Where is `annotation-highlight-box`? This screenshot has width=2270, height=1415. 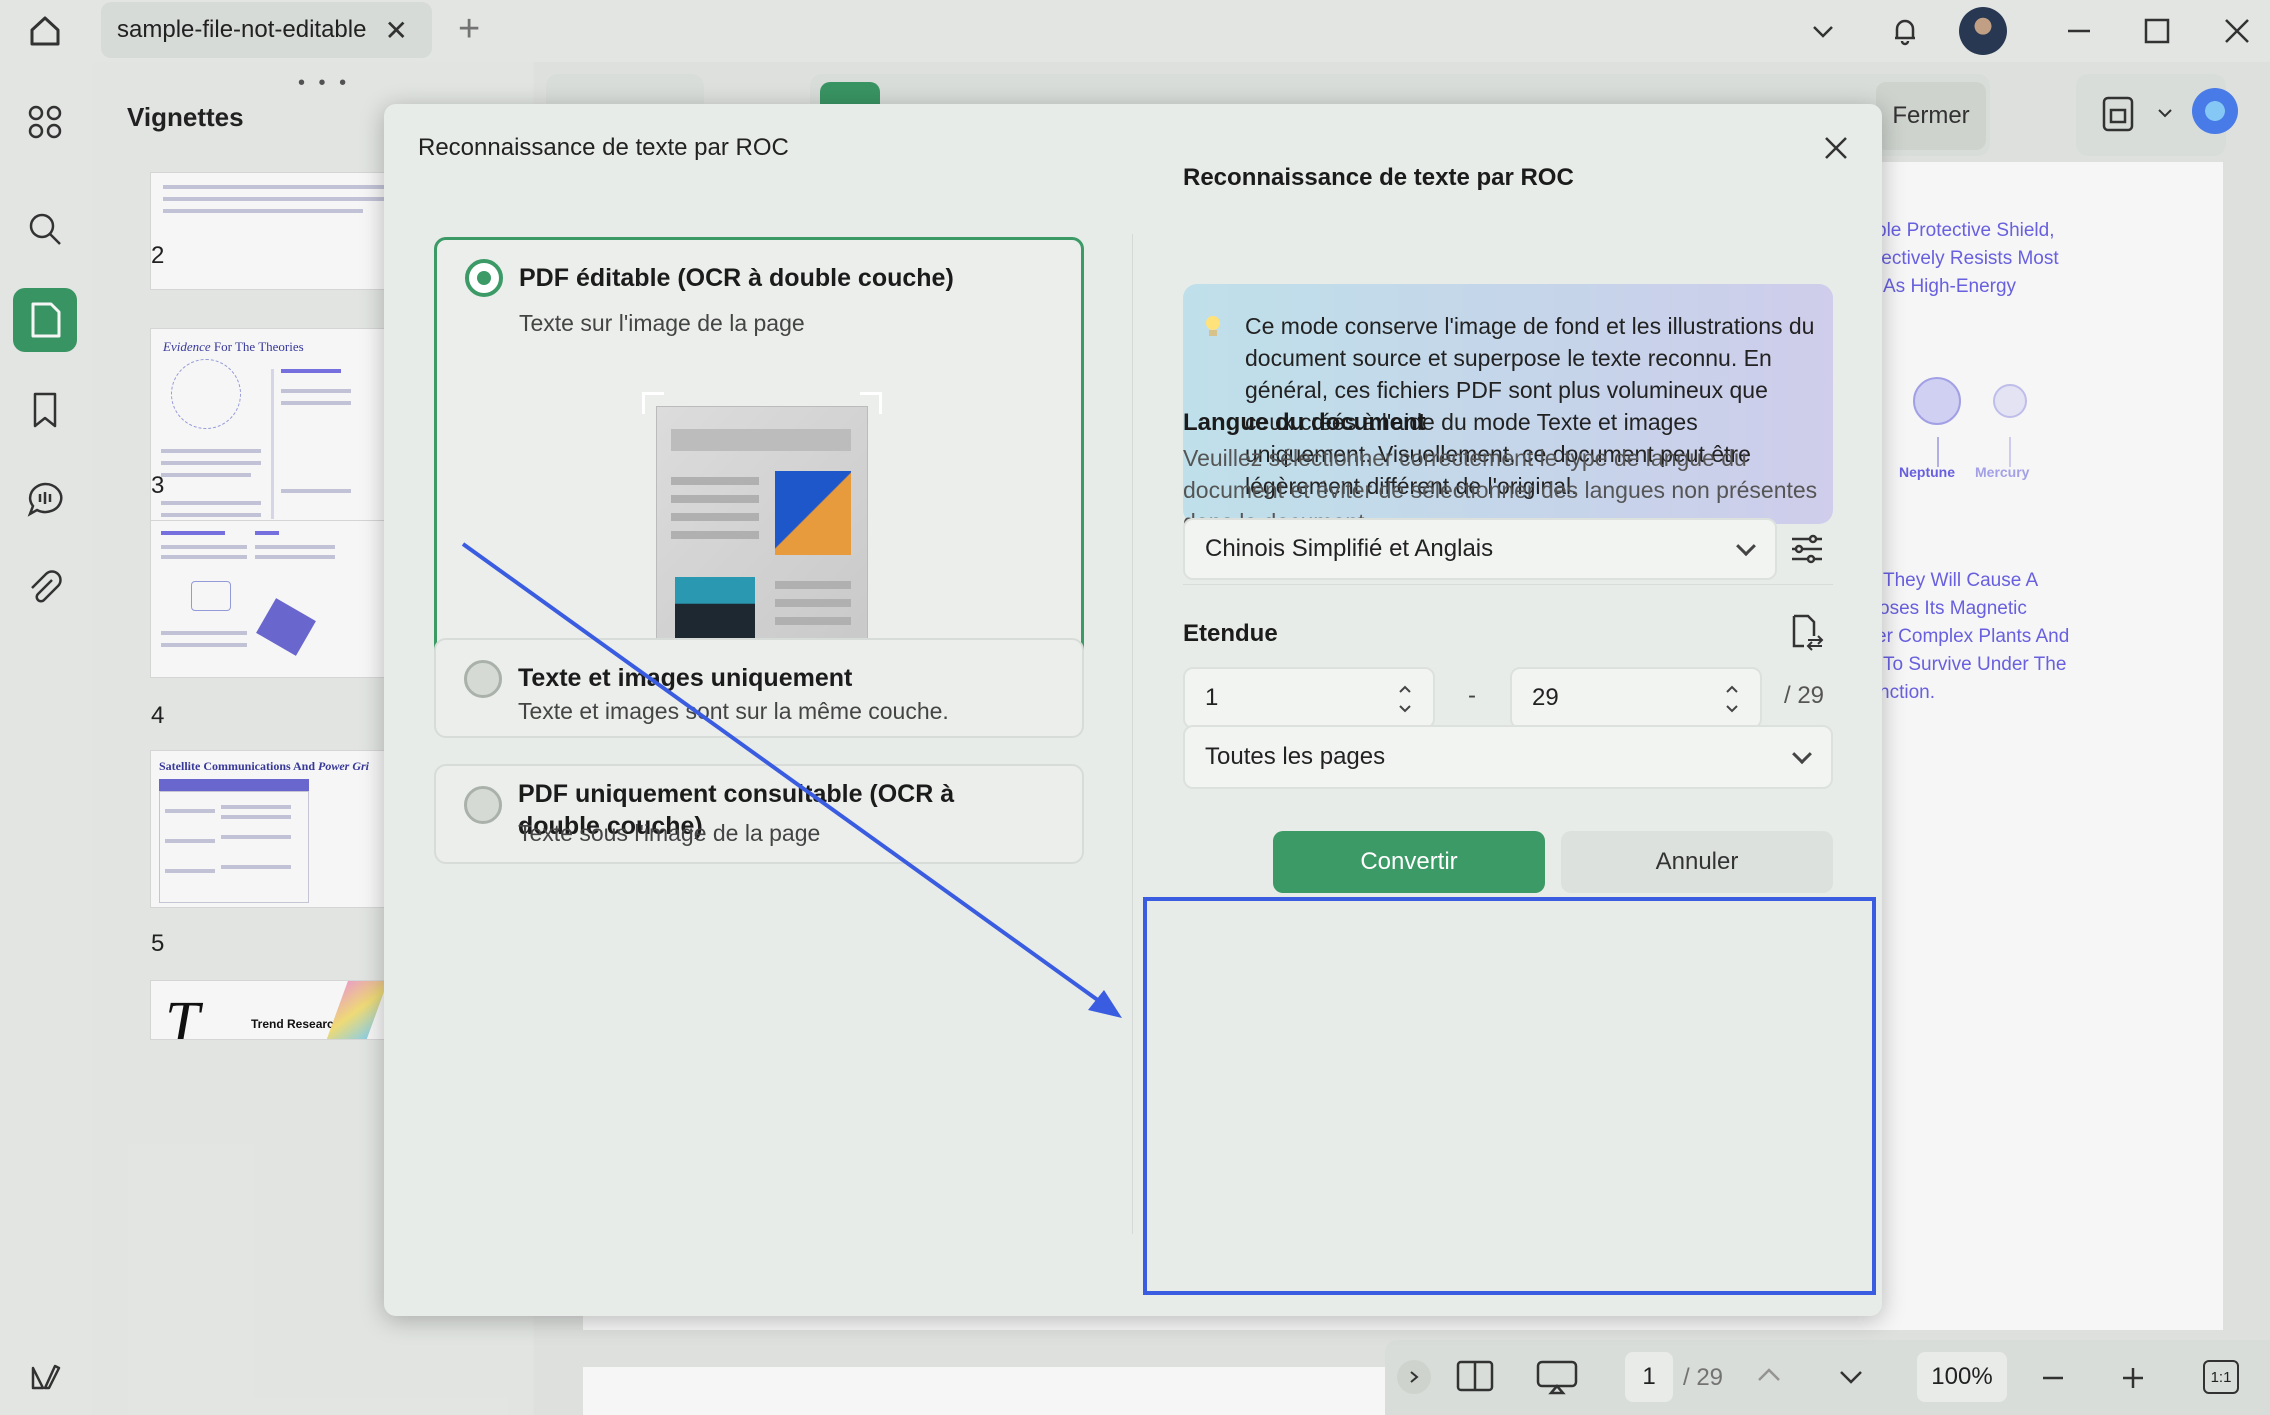 annotation-highlight-box is located at coordinates (1509, 1096).